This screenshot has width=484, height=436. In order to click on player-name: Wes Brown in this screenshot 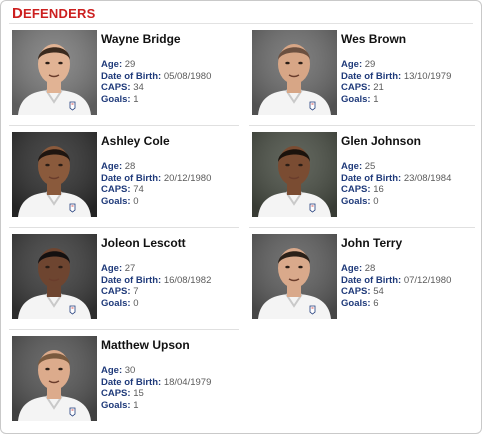, I will do `click(411, 45)`.